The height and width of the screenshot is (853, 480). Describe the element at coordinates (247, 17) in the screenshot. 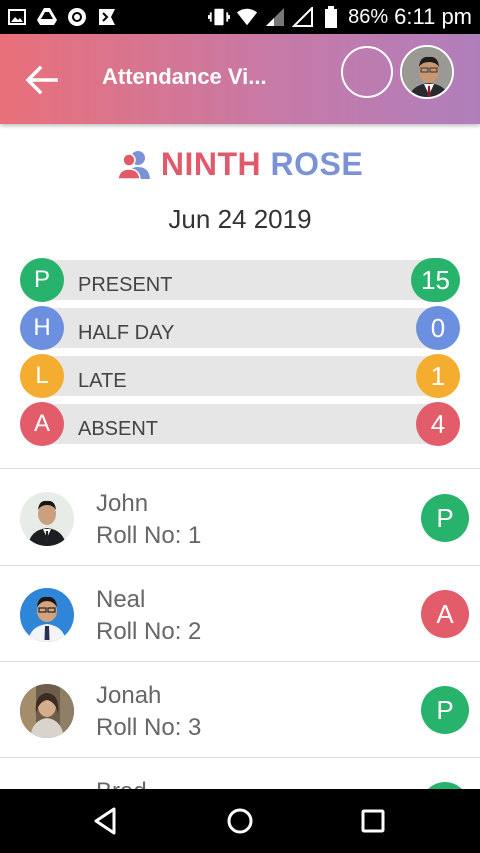

I see `wifi-icon` at that location.